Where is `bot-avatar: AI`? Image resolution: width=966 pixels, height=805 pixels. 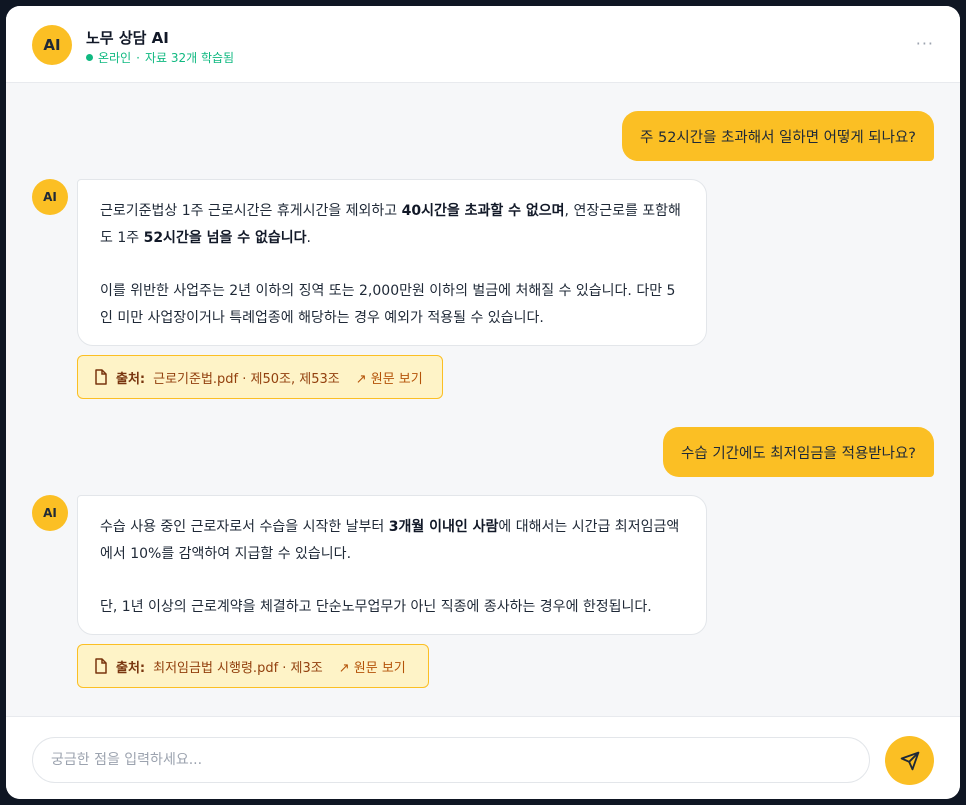 bot-avatar: AI is located at coordinates (52, 45).